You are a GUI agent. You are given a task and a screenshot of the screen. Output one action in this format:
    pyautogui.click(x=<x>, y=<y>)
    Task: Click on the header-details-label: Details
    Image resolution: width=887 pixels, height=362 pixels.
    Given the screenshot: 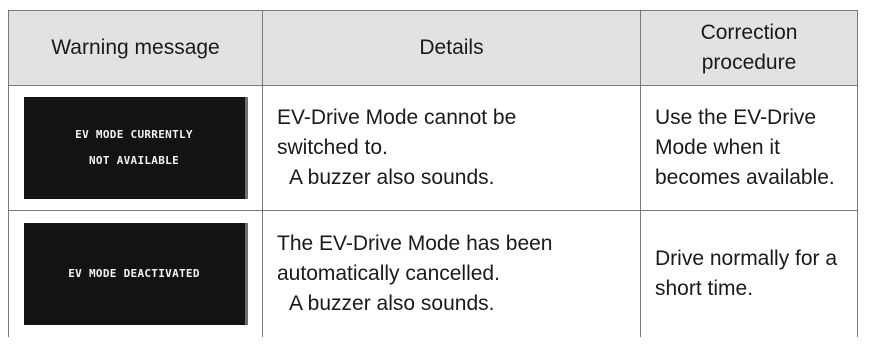 What is the action you would take?
    pyautogui.click(x=451, y=47)
    